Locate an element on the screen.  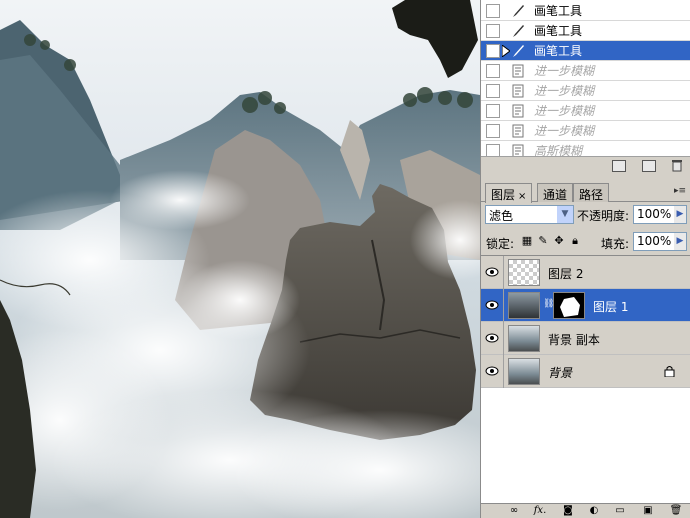
fill-slider-arrow-icon: ▶ is located at coordinates (680, 241).